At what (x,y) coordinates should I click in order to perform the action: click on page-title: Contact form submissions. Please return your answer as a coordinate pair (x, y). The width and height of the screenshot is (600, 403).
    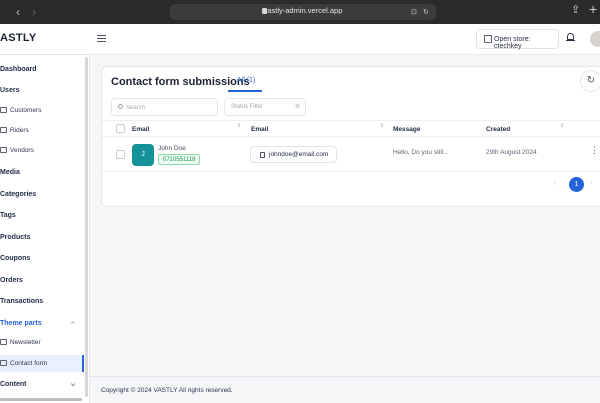
    Looking at the image, I should click on (180, 82).